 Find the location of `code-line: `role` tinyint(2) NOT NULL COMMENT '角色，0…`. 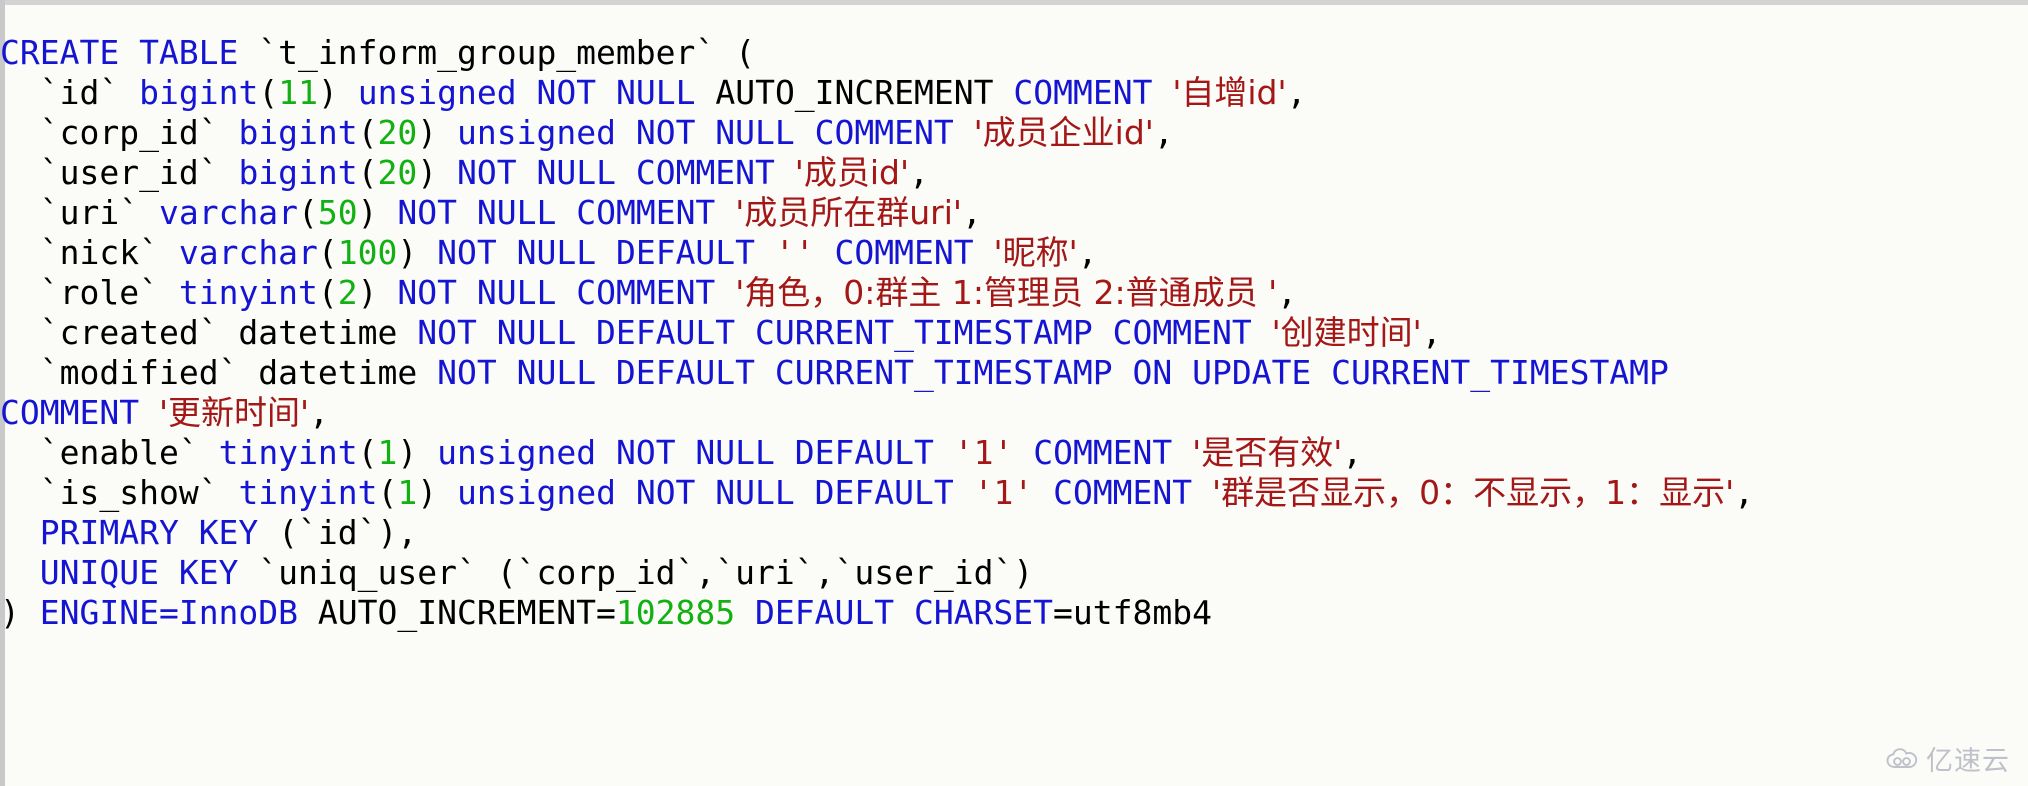

code-line: `role` tinyint(2) NOT NULL COMMENT '角色，0… is located at coordinates (1014, 293).